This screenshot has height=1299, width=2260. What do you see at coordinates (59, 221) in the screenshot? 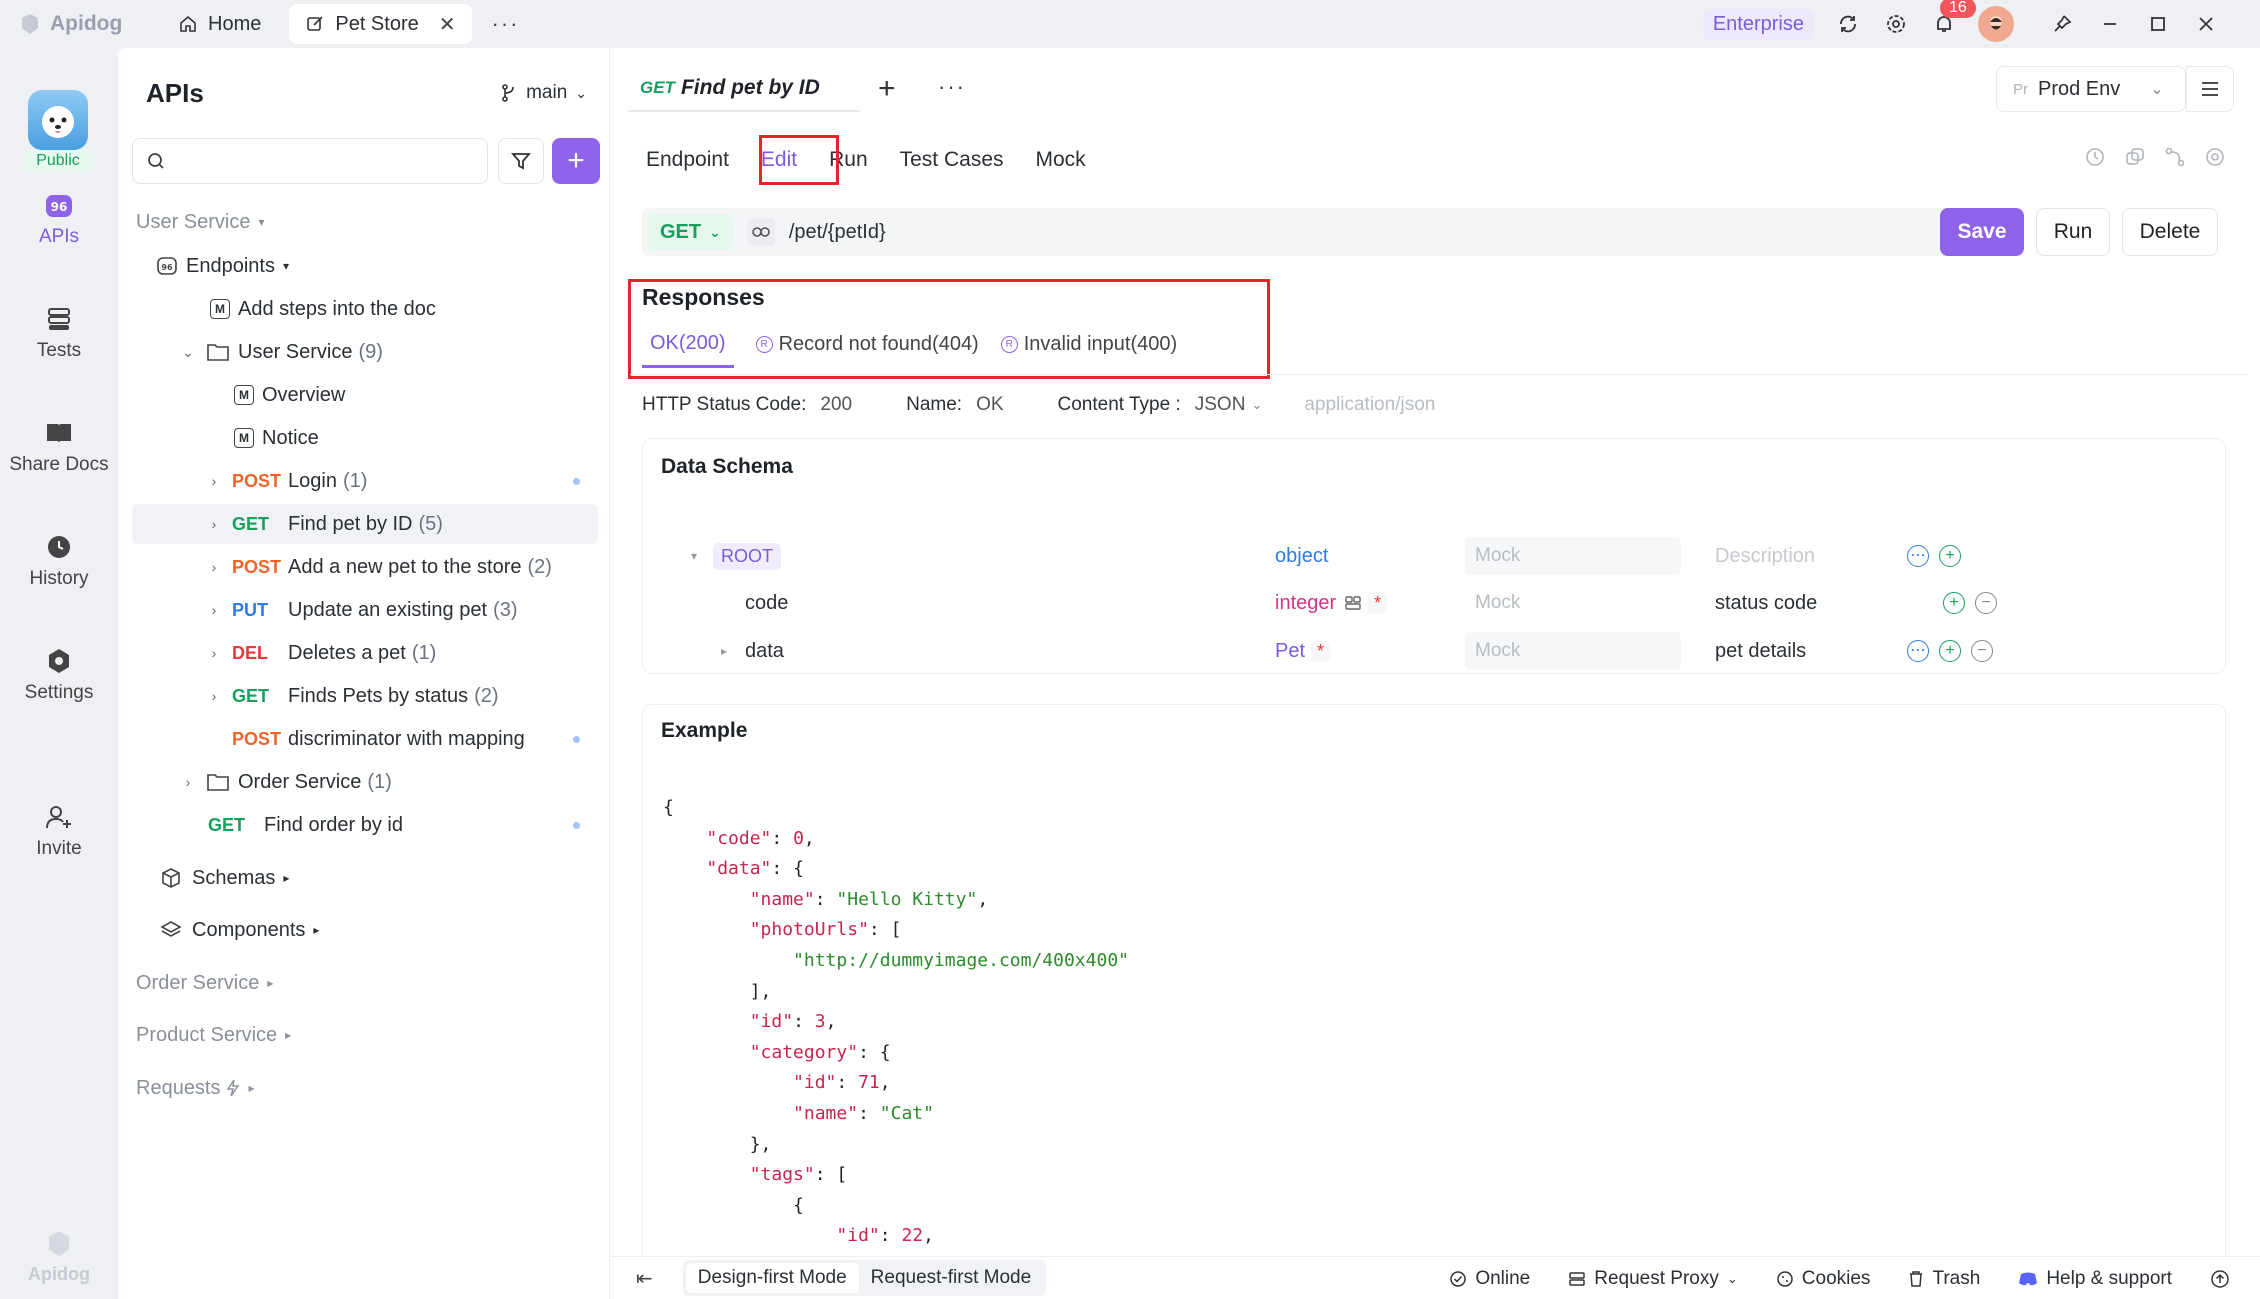
I see `nav-apis: 96 APIs` at bounding box center [59, 221].